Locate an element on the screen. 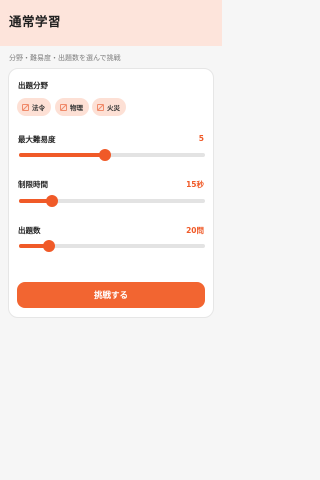 Image resolution: width=320 pixels, height=480 pixels. difficulty-slider-fill is located at coordinates (62, 155).